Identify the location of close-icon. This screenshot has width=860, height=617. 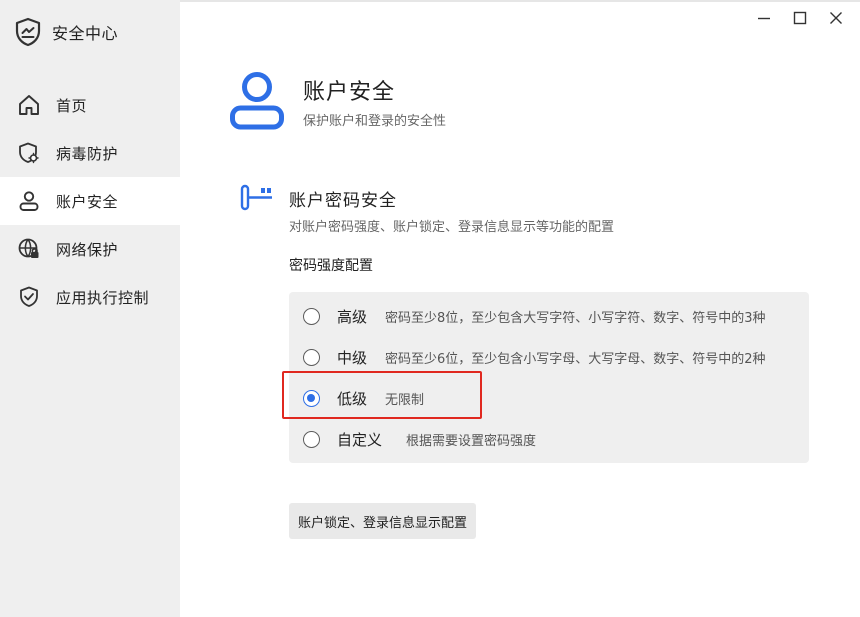
(836, 19).